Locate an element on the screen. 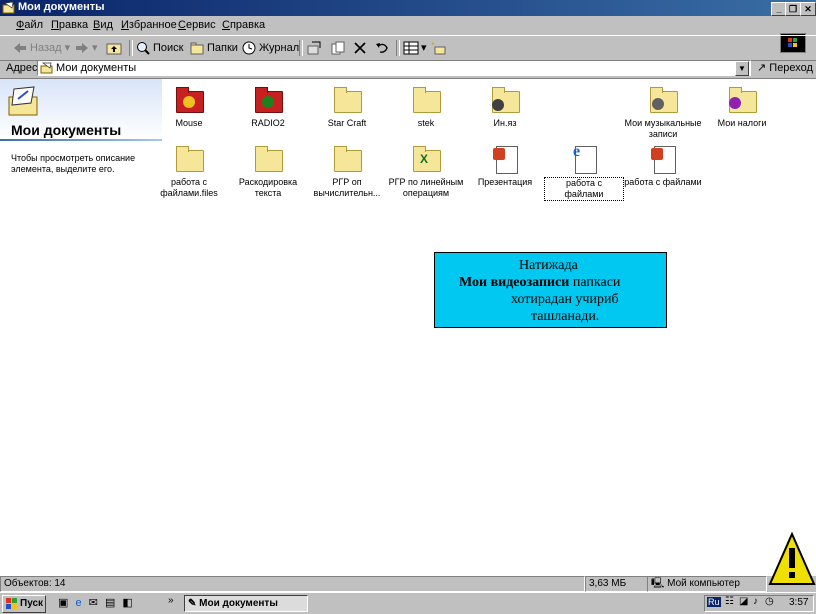  new-folder-button is located at coordinates (439, 48).